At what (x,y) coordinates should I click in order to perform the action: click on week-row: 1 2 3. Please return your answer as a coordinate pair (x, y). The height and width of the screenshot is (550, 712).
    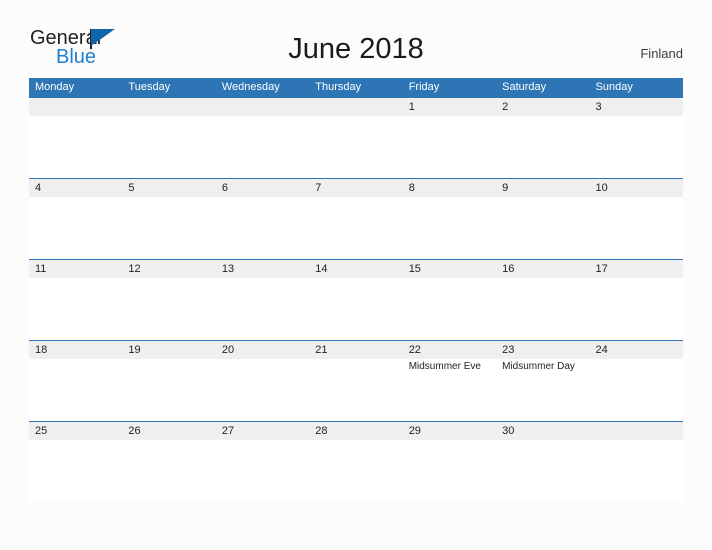
    Looking at the image, I should click on (356, 137).